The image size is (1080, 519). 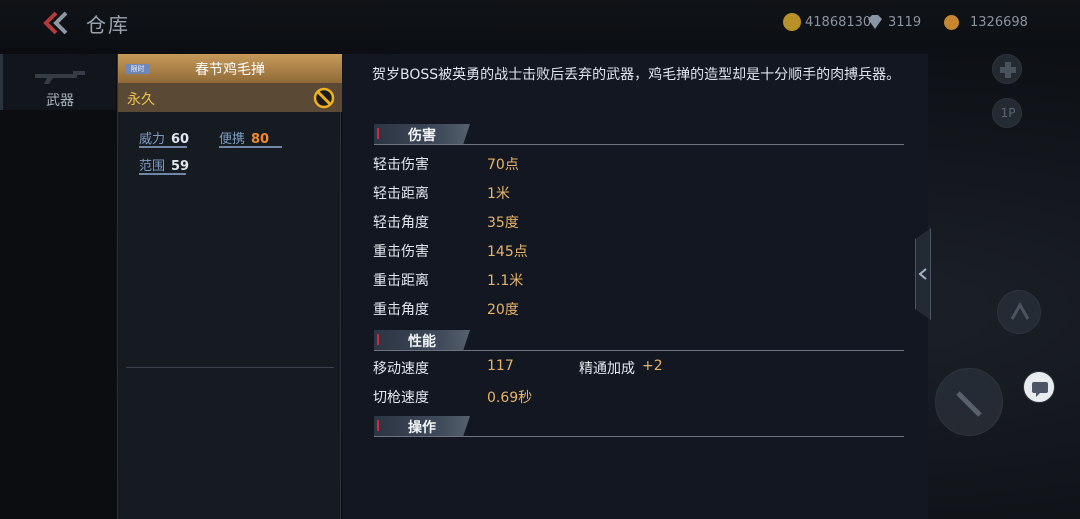 I want to click on stat-range: 范围 59, so click(x=164, y=165).